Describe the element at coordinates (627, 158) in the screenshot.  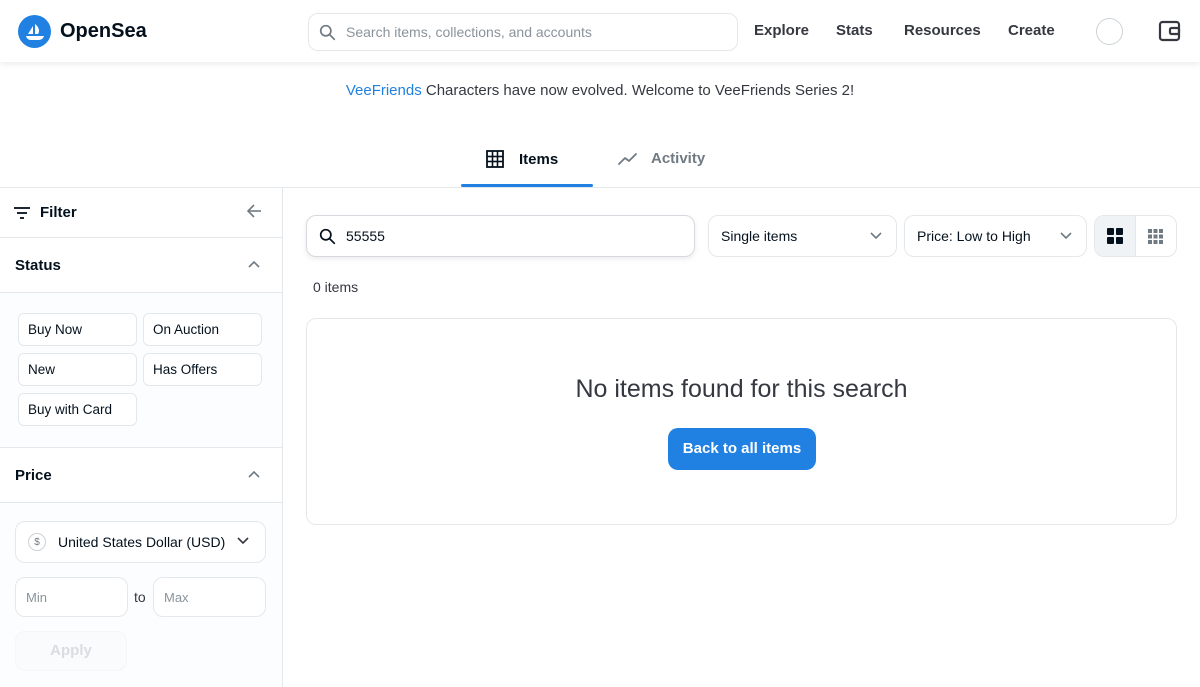
I see `activity-icon` at that location.